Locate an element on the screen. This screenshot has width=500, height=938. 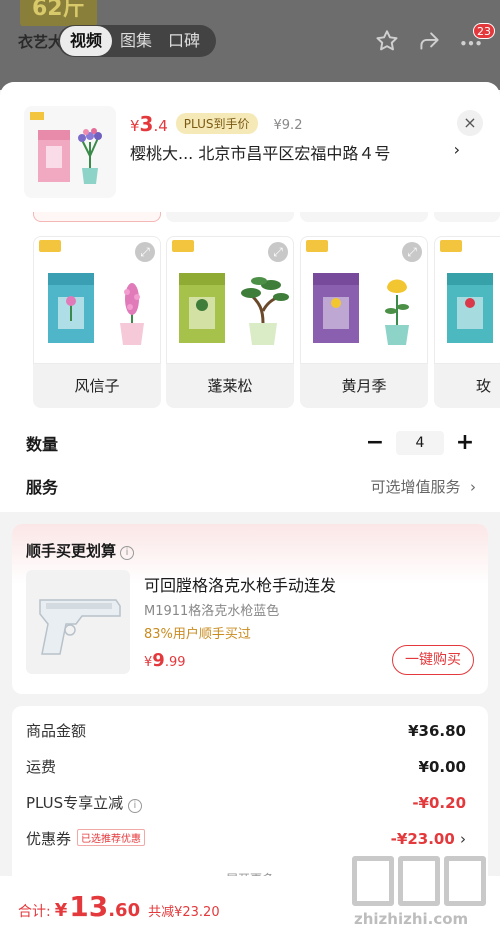
close-button: × is located at coordinates (470, 123).